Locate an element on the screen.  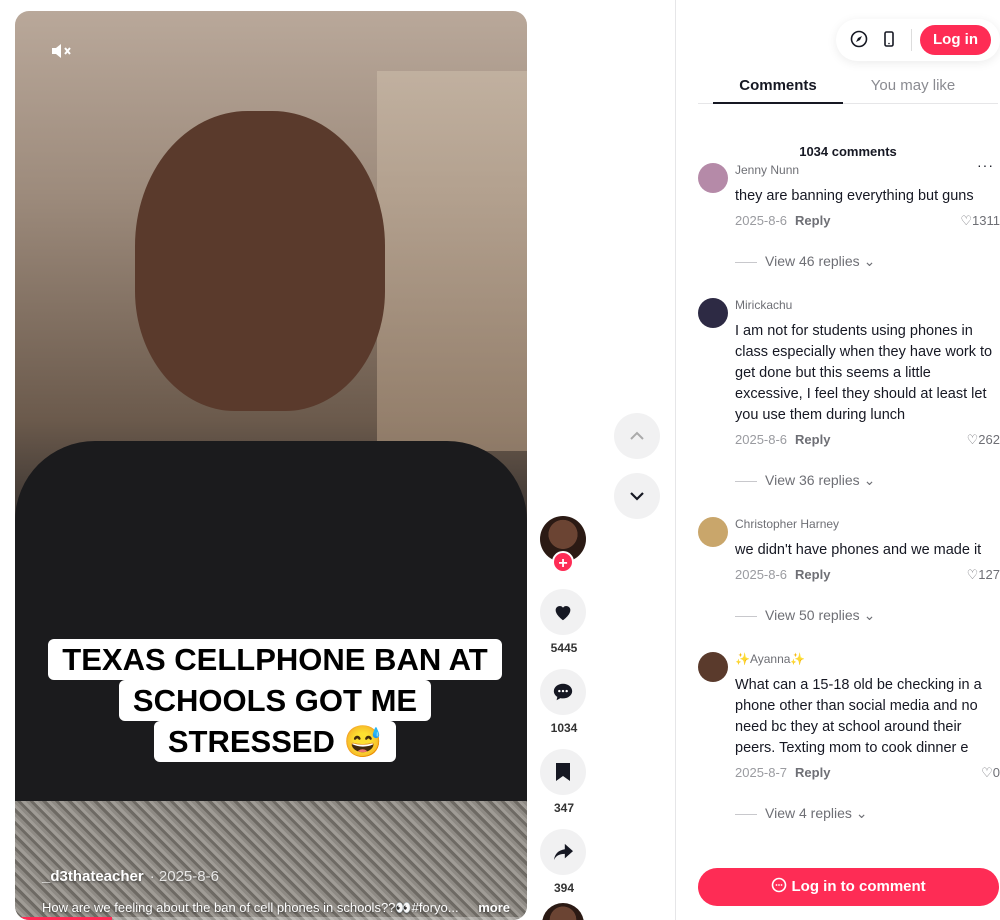
next-video-button is located at coordinates (637, 496).